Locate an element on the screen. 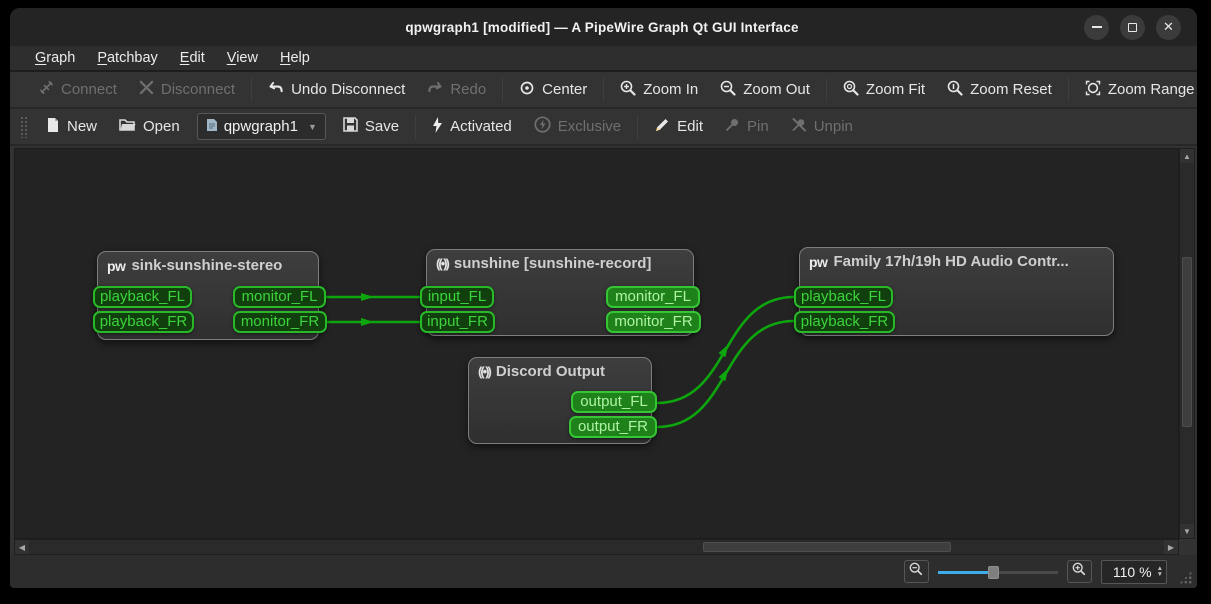  undo-button: Undo Disconnect is located at coordinates (336, 90).